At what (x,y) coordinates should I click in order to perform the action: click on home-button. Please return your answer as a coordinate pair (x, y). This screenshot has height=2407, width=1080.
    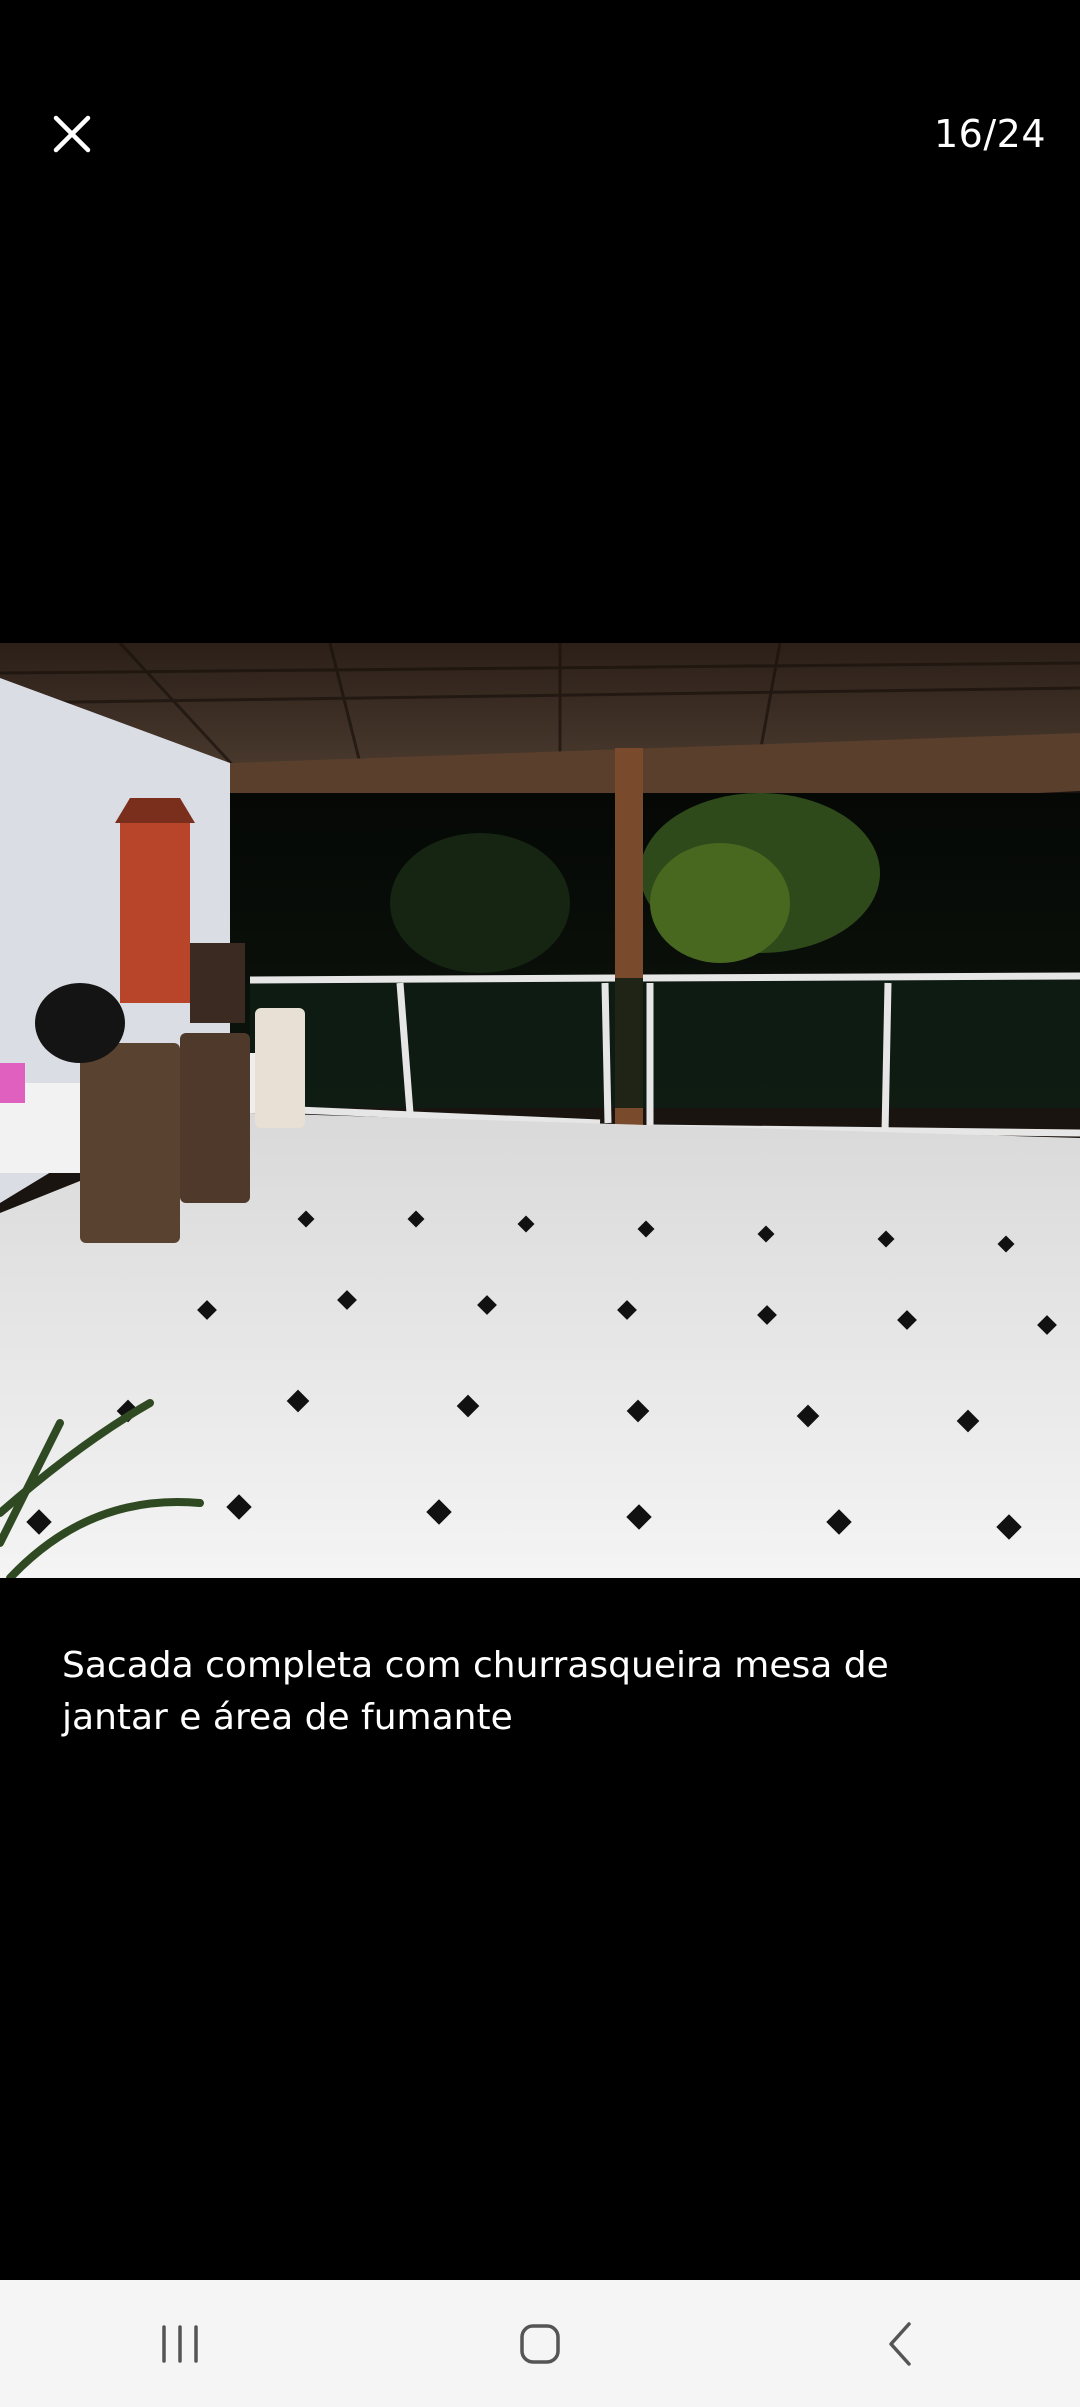
    Looking at the image, I should click on (540, 2344).